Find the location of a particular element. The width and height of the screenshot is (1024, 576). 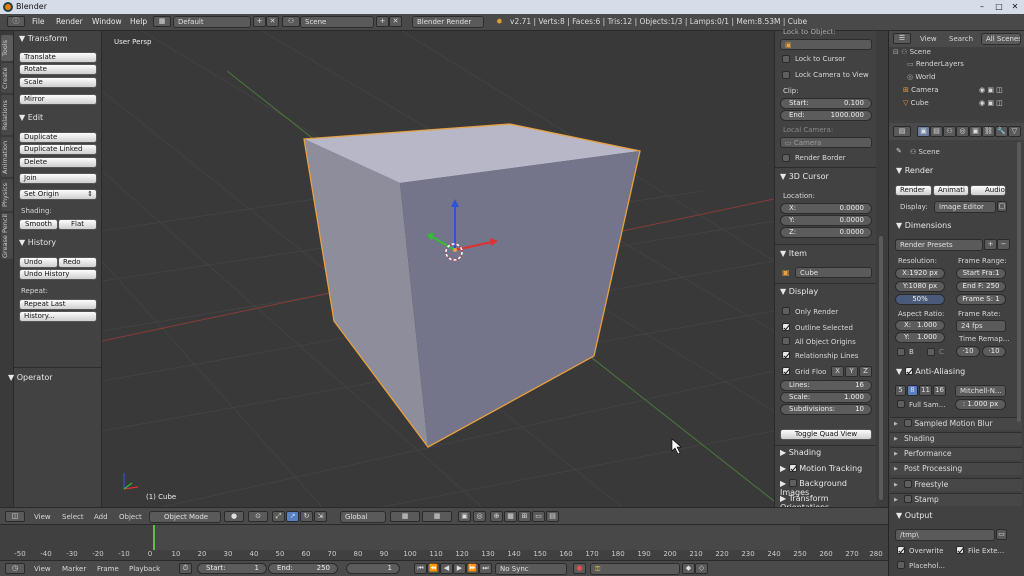

add-scene-button: + is located at coordinates (382, 21).